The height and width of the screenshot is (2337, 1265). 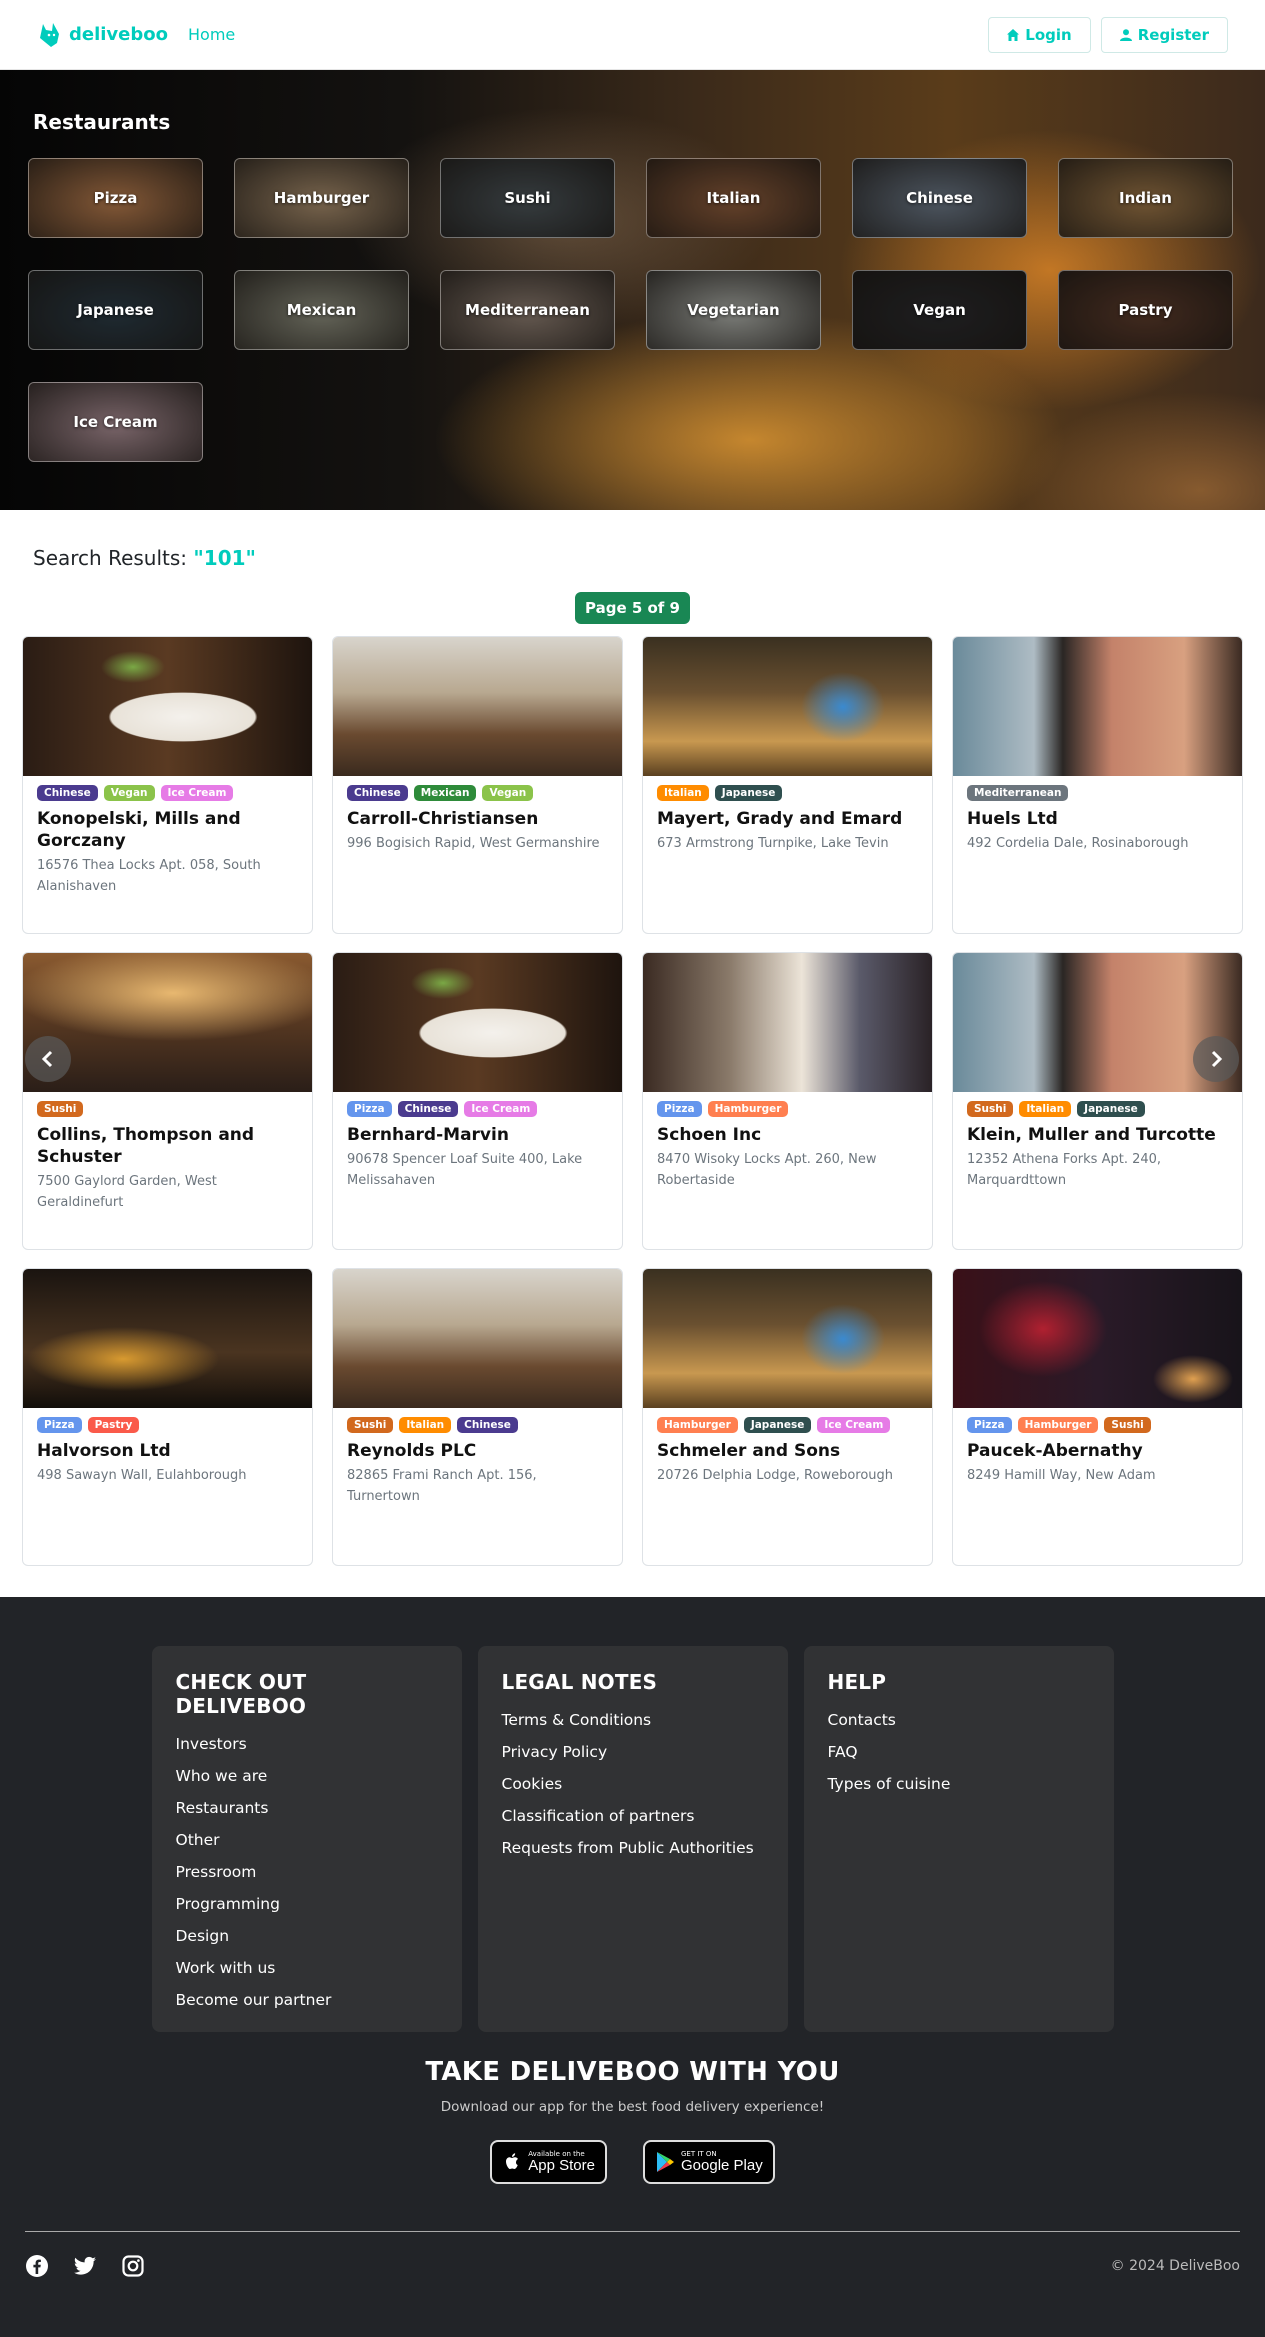 I want to click on category-tile-indian: Indian, so click(x=1145, y=198).